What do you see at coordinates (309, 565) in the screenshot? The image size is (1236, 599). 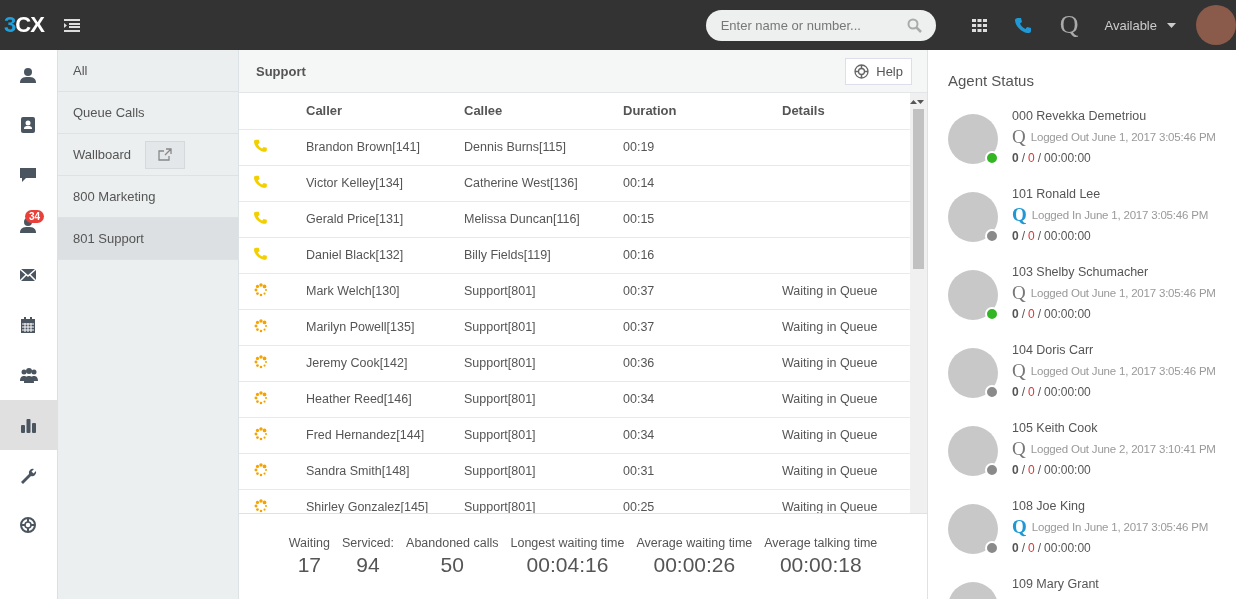 I see `stat-value: 17` at bounding box center [309, 565].